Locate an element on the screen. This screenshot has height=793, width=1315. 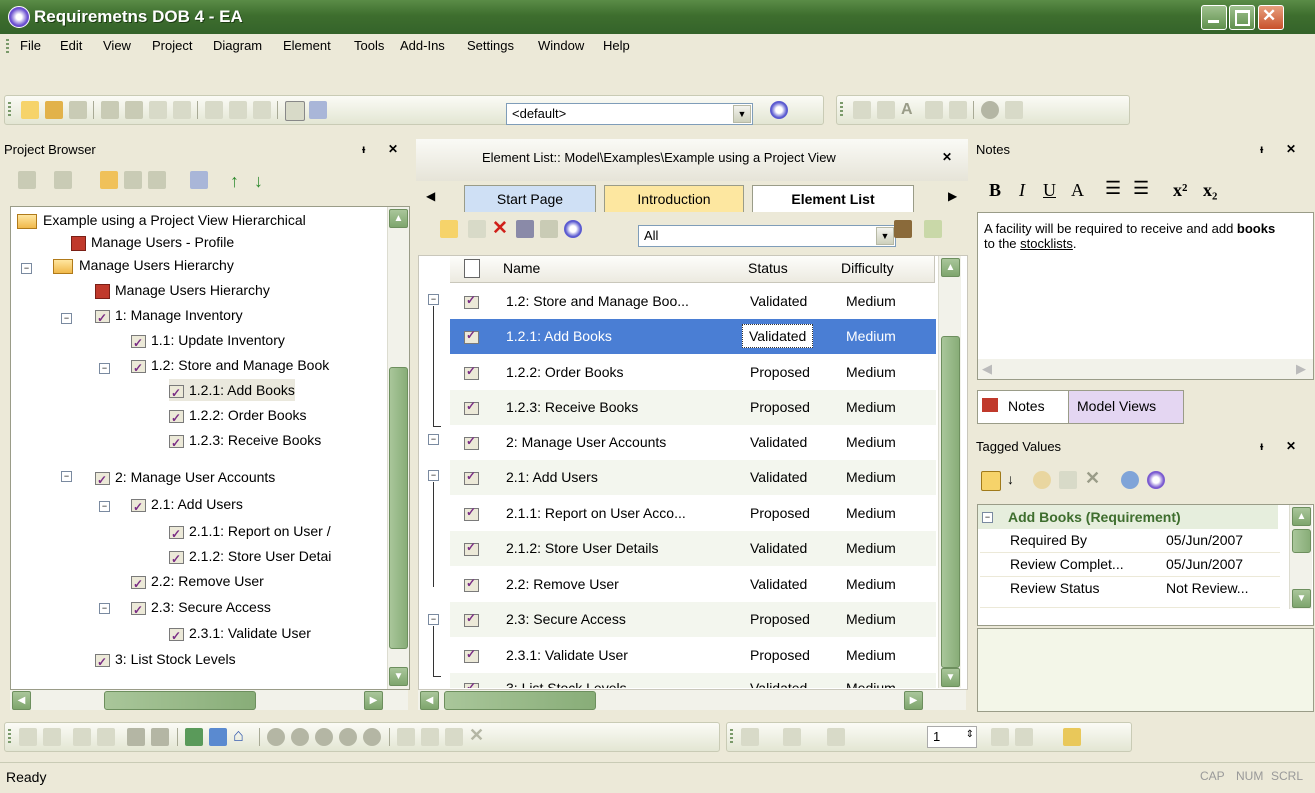
page-setup-icon is located at coordinates (238, 110).